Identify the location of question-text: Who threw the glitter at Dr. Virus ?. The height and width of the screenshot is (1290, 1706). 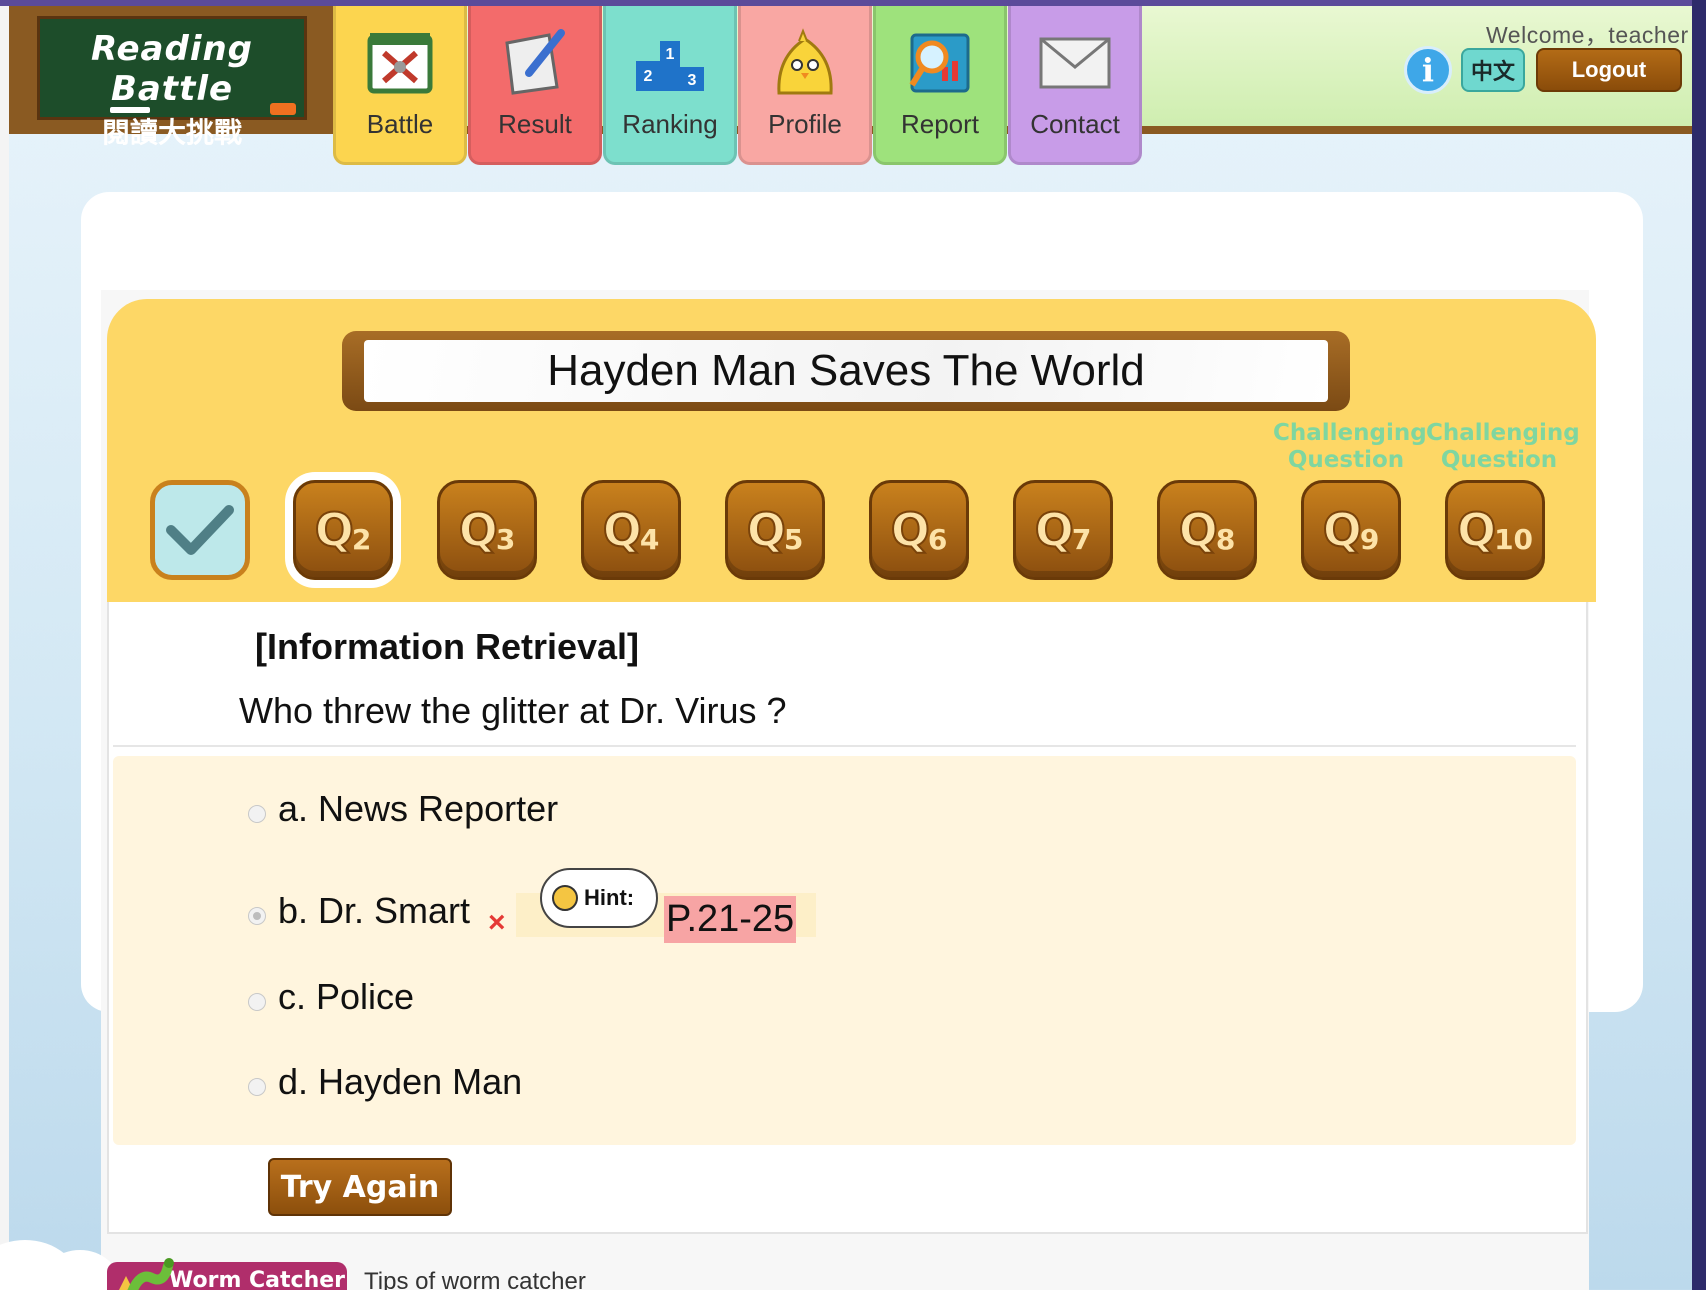
(513, 710).